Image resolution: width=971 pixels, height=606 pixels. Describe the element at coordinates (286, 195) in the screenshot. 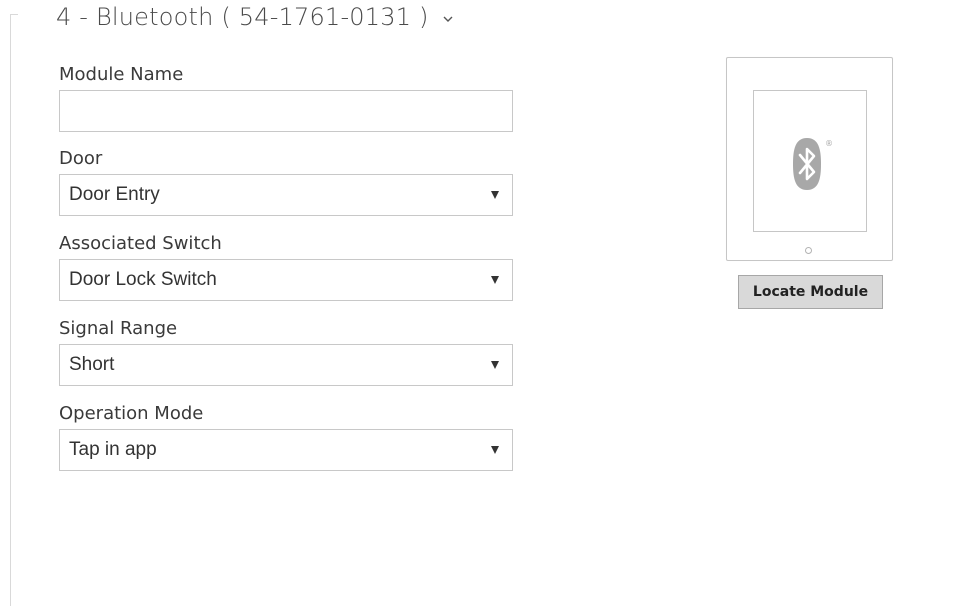

I see `door-select: Door Entry` at that location.